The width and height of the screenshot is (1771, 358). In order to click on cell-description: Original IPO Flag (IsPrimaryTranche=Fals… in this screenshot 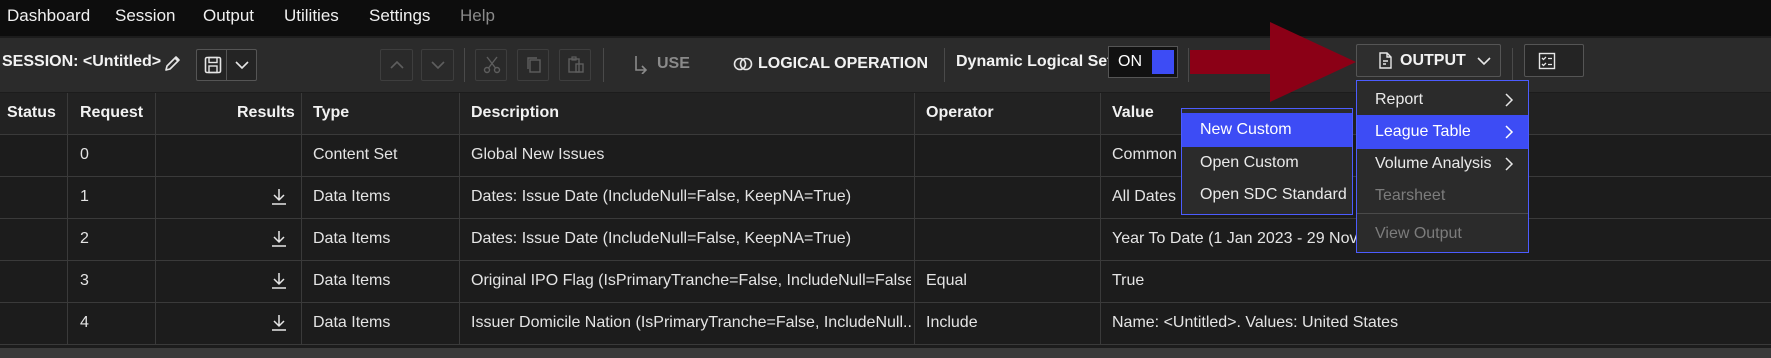, I will do `click(691, 280)`.